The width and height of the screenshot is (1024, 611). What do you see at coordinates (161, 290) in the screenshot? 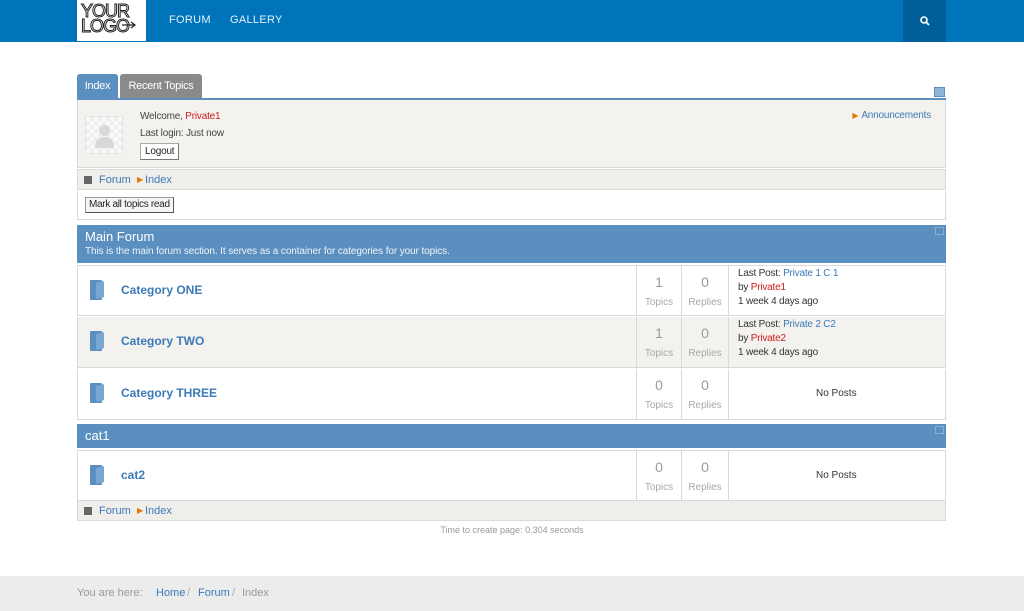
I see `category-name: Category ONE` at bounding box center [161, 290].